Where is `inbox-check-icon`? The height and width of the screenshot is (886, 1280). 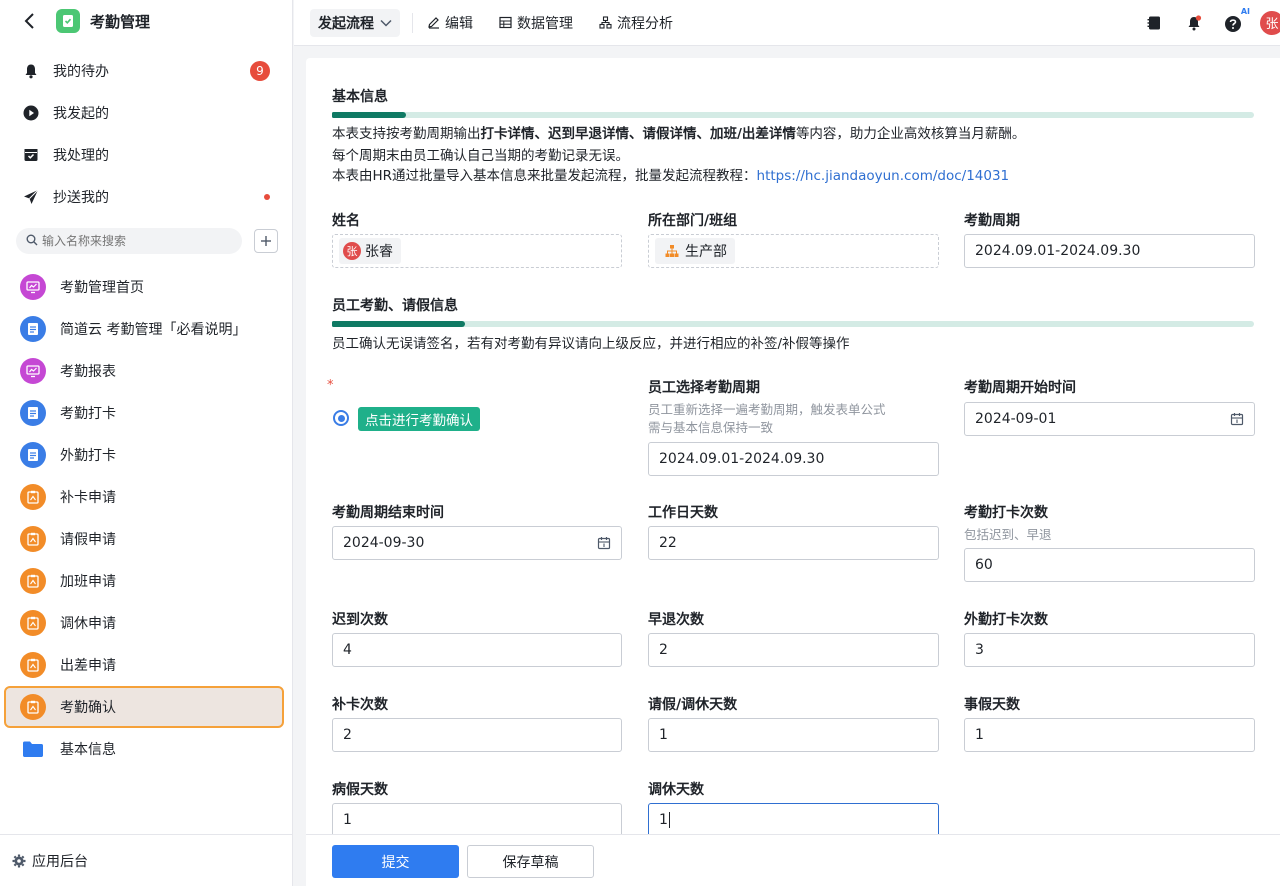
inbox-check-icon is located at coordinates (31, 155).